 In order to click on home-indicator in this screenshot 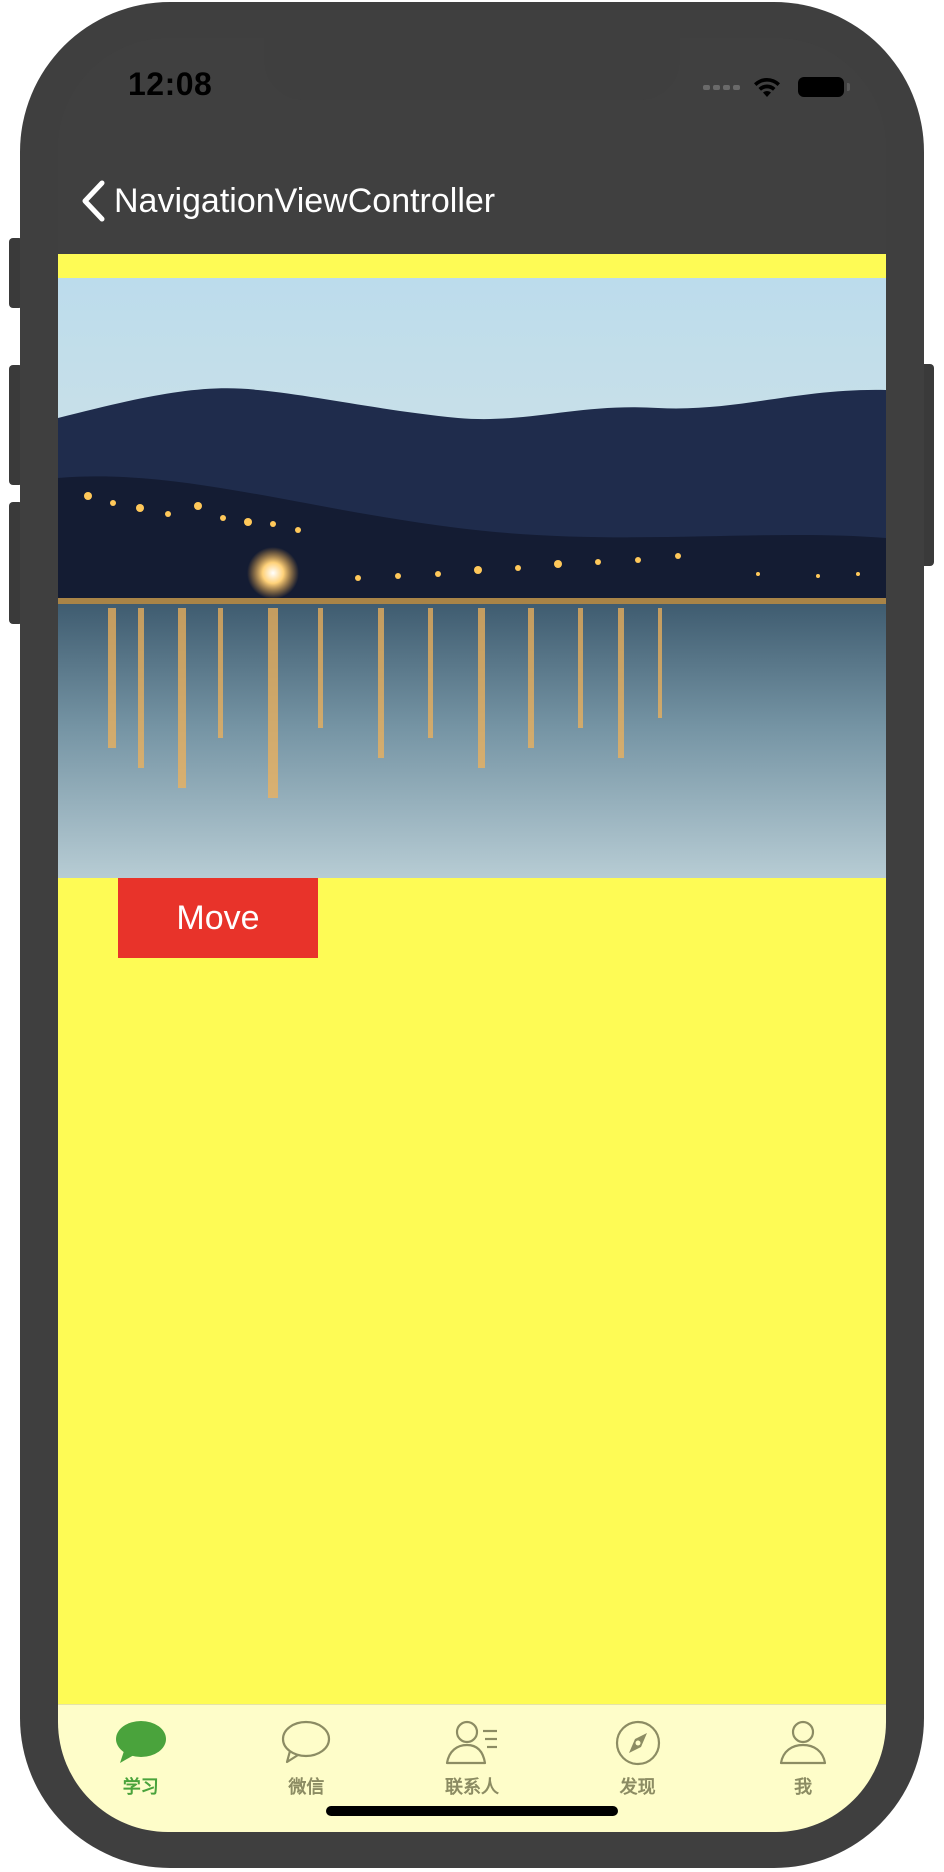, I will do `click(472, 1811)`.